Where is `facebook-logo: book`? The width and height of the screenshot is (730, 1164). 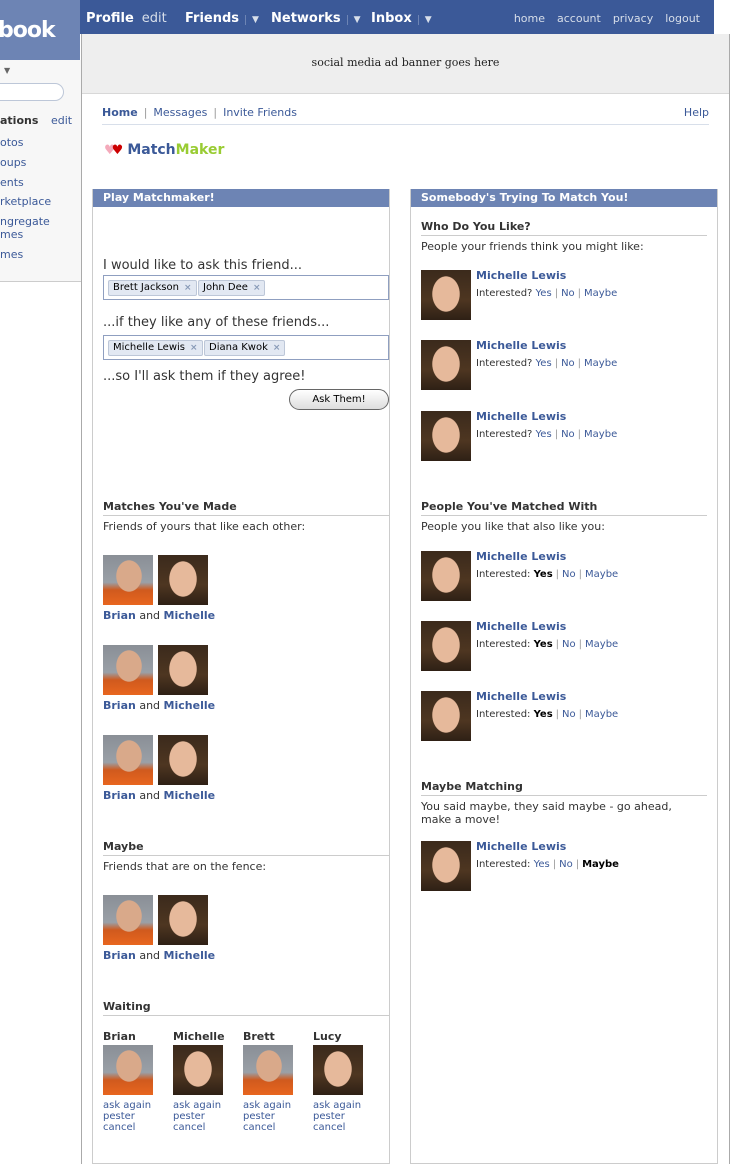 facebook-logo: book is located at coordinates (40, 30).